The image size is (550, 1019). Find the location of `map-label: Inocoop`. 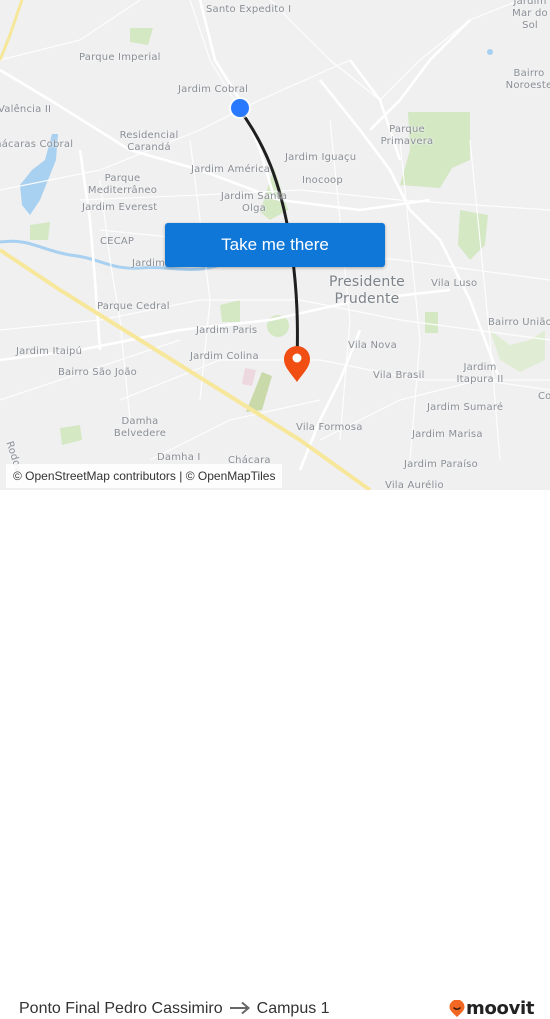

map-label: Inocoop is located at coordinates (322, 180).